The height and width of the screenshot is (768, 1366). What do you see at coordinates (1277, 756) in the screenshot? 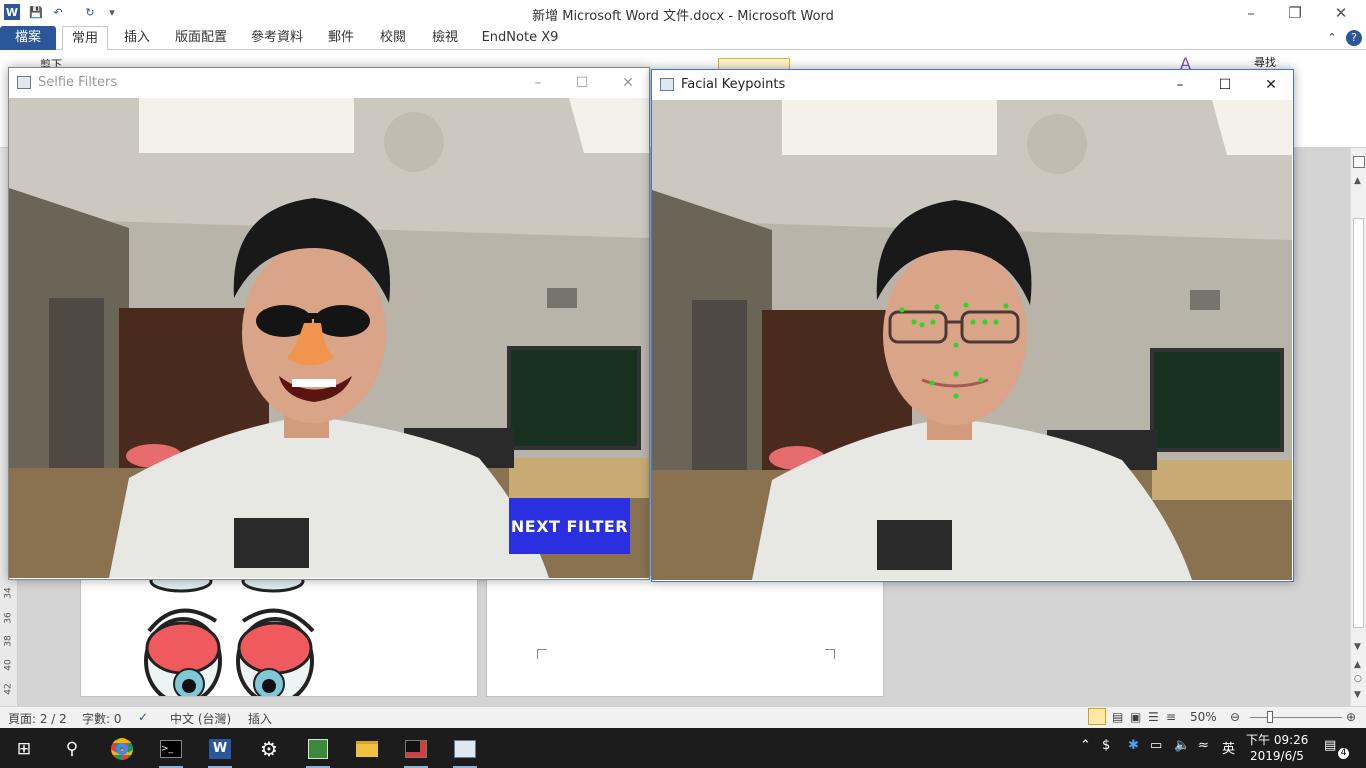
I see `clock-date: 2019/6/5` at bounding box center [1277, 756].